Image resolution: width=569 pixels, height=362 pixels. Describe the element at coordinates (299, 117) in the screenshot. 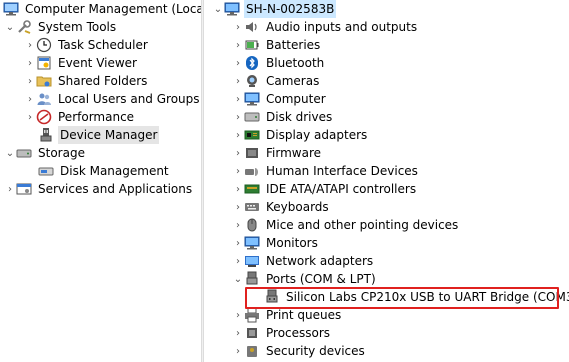

I see `tree-item-label: Disk drives` at that location.